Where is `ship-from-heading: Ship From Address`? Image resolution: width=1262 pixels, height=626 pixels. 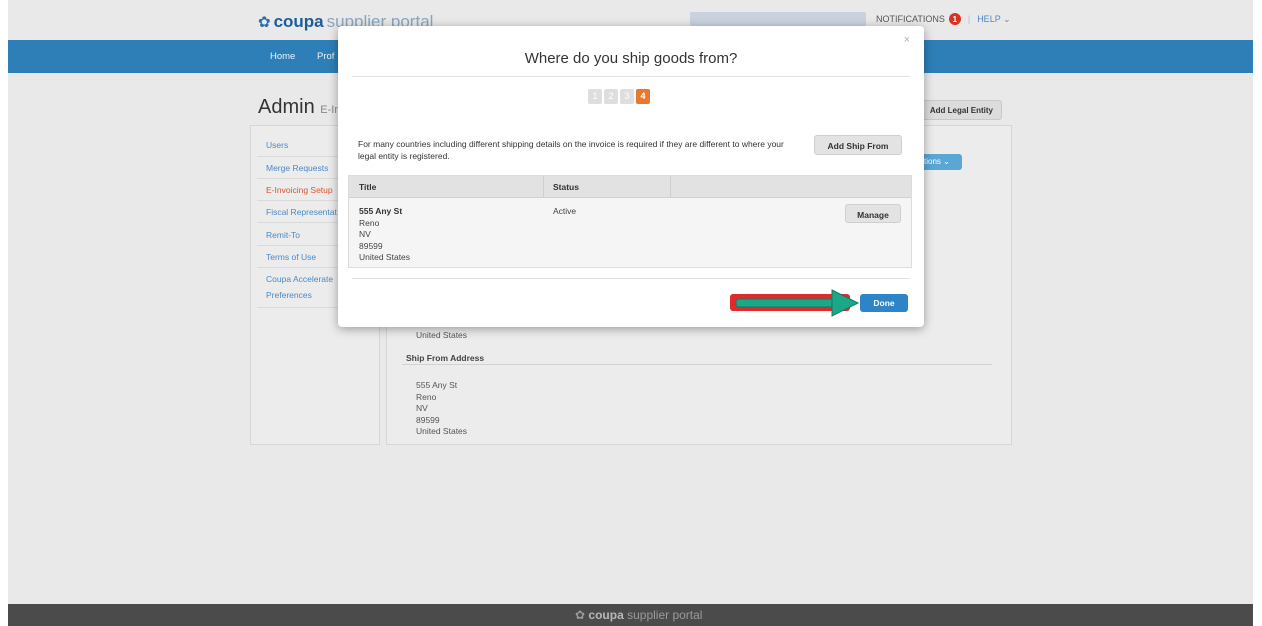 ship-from-heading: Ship From Address is located at coordinates (445, 358).